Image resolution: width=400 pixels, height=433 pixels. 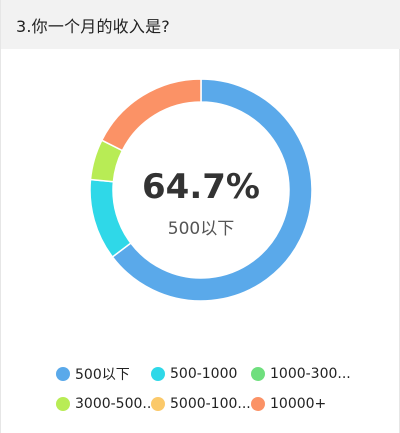 I want to click on question-title: 3.你一个月的收入是?, so click(x=93, y=26).